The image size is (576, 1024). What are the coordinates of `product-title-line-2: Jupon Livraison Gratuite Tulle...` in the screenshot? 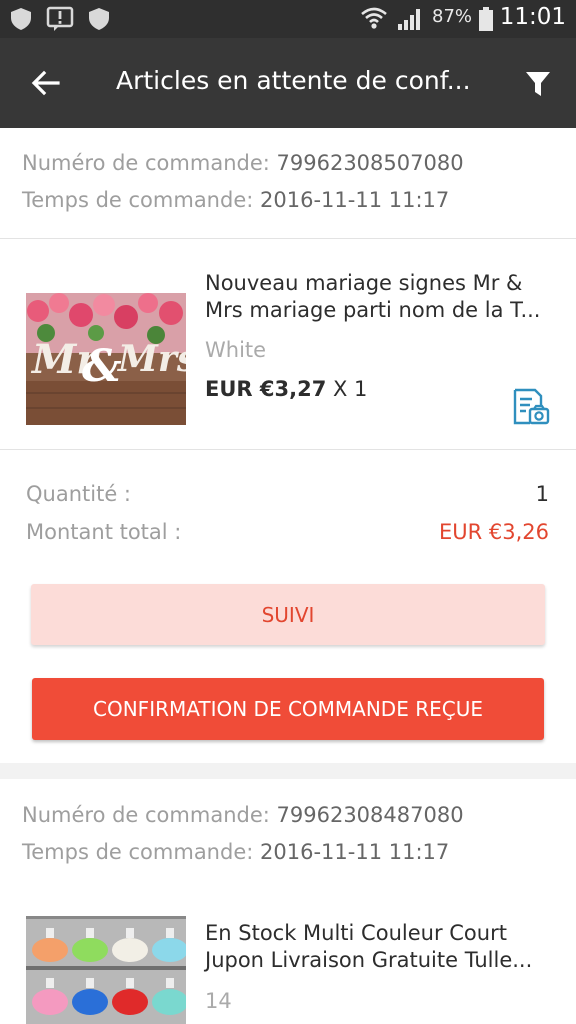 It's located at (369, 960).